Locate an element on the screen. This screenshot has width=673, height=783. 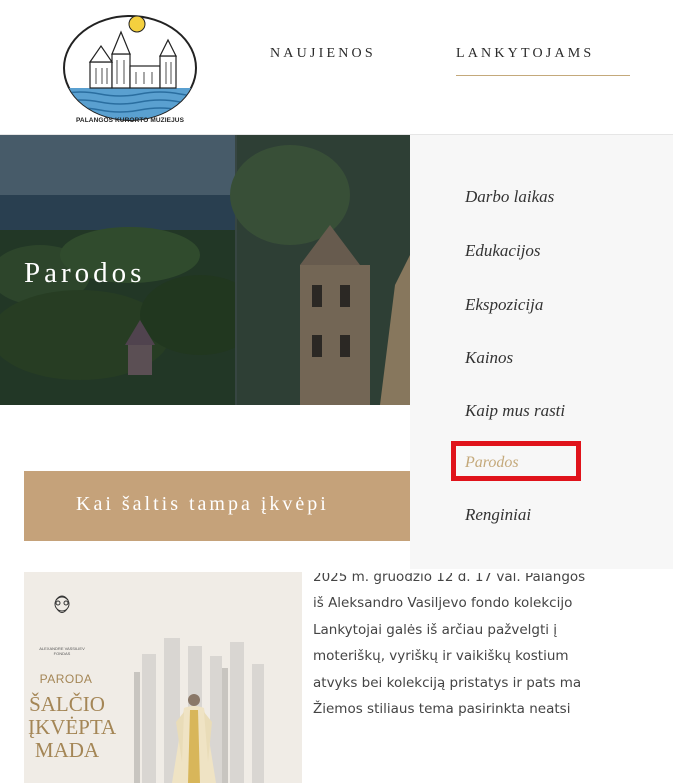
article-line: iš Aleksandro Vasiljevo fondo kolekcijo is located at coordinates (443, 603).